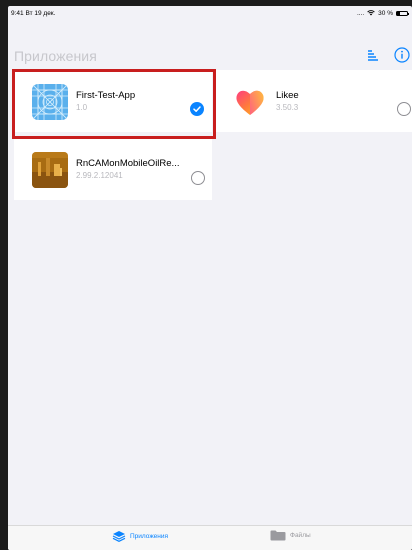 Image resolution: width=412 pixels, height=550 pixels. I want to click on app-name: Likee, so click(287, 95).